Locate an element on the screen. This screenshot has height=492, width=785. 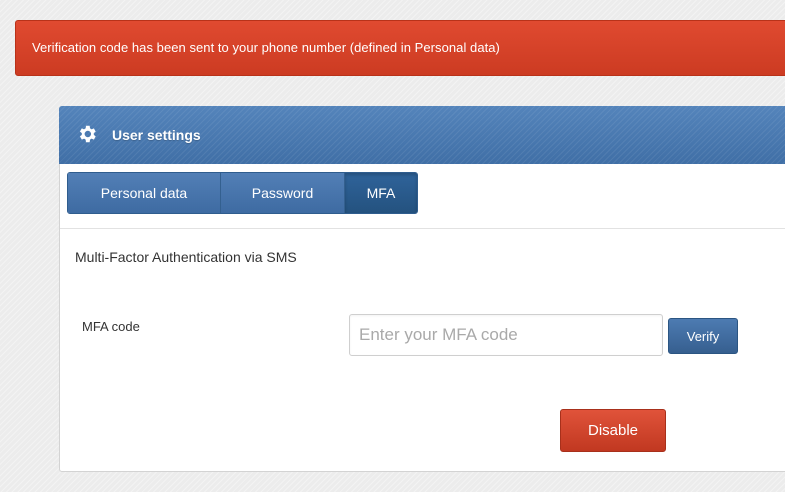
mfa-code-input is located at coordinates (506, 335).